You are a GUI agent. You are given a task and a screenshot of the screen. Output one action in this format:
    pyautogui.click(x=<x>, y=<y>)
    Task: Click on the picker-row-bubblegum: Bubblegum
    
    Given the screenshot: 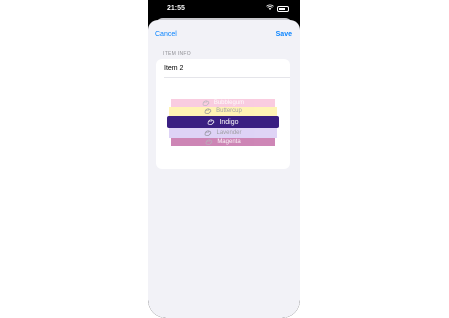 What is the action you would take?
    pyautogui.click(x=223, y=102)
    